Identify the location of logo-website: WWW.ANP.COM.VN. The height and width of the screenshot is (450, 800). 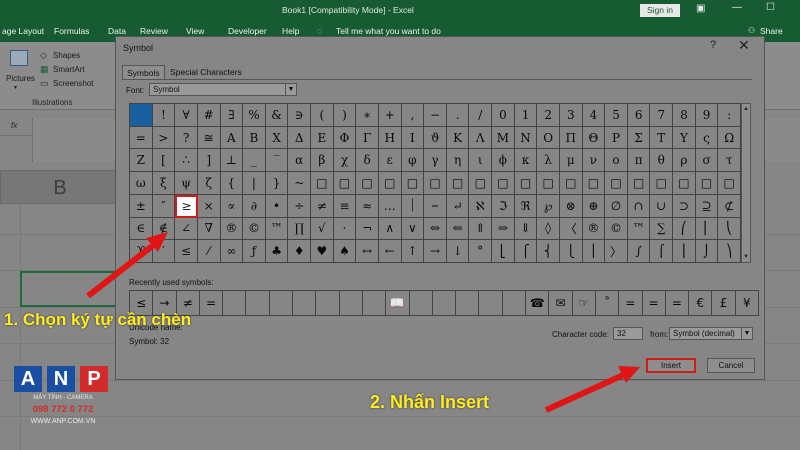
(63, 421).